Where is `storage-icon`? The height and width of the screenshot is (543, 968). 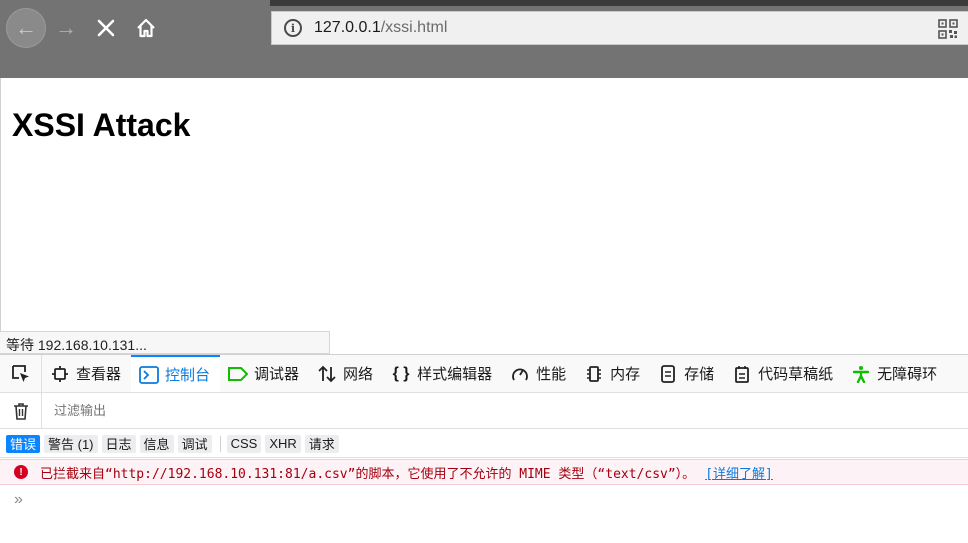 storage-icon is located at coordinates (668, 374).